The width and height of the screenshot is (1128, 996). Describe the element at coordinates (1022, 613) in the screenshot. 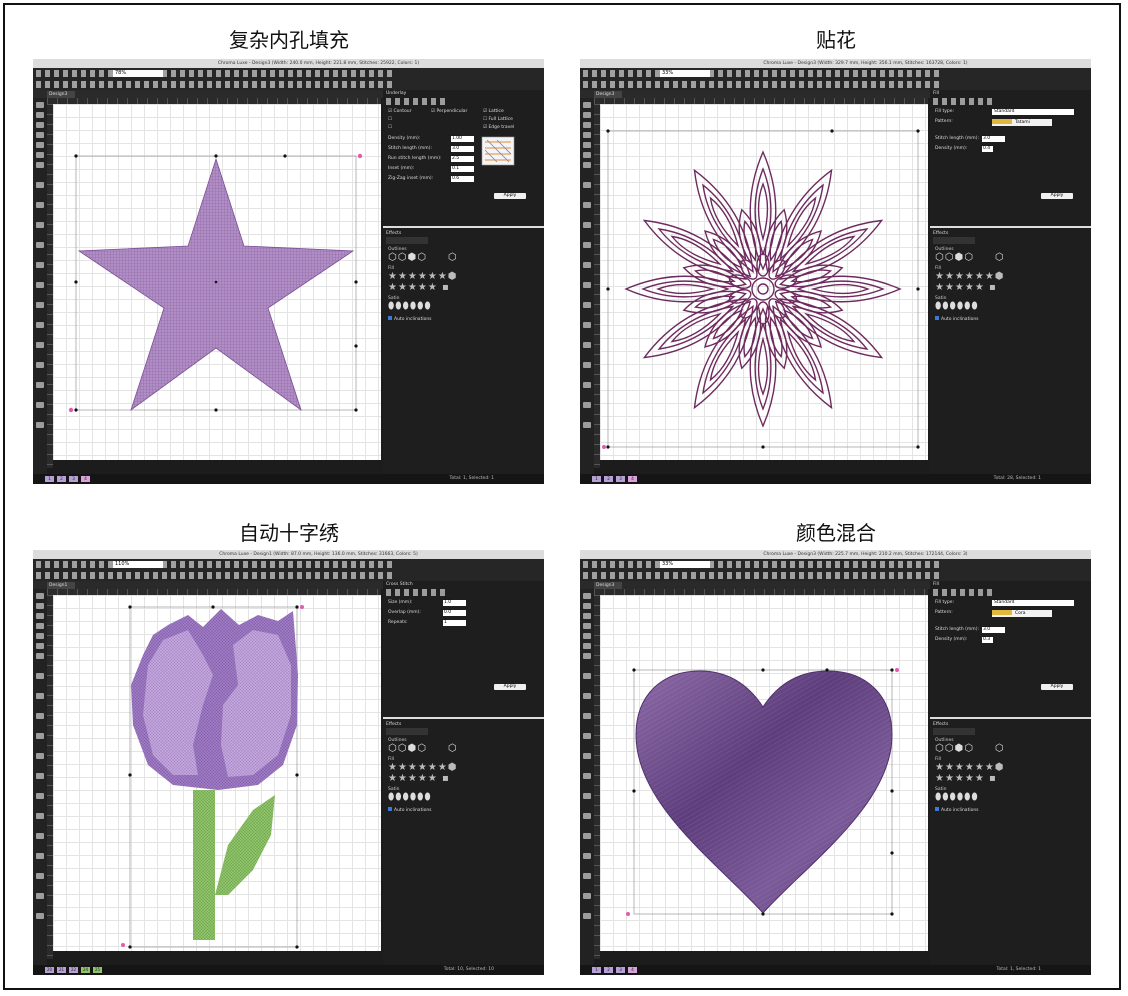

I see `pattern-select: Cora` at that location.